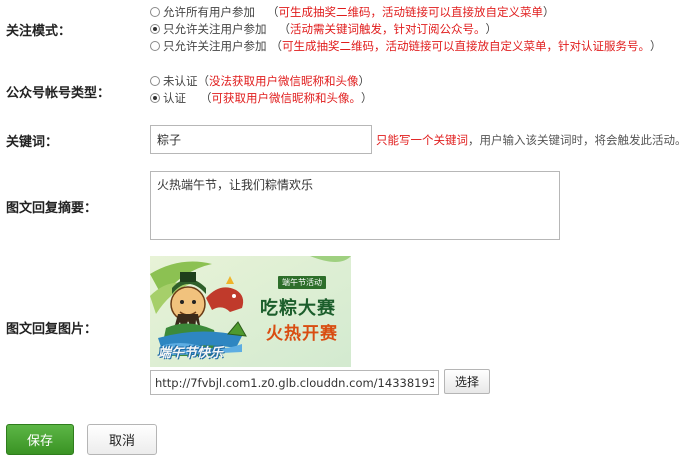  I want to click on promo-logo-text: 端午节快乐, so click(191, 353).